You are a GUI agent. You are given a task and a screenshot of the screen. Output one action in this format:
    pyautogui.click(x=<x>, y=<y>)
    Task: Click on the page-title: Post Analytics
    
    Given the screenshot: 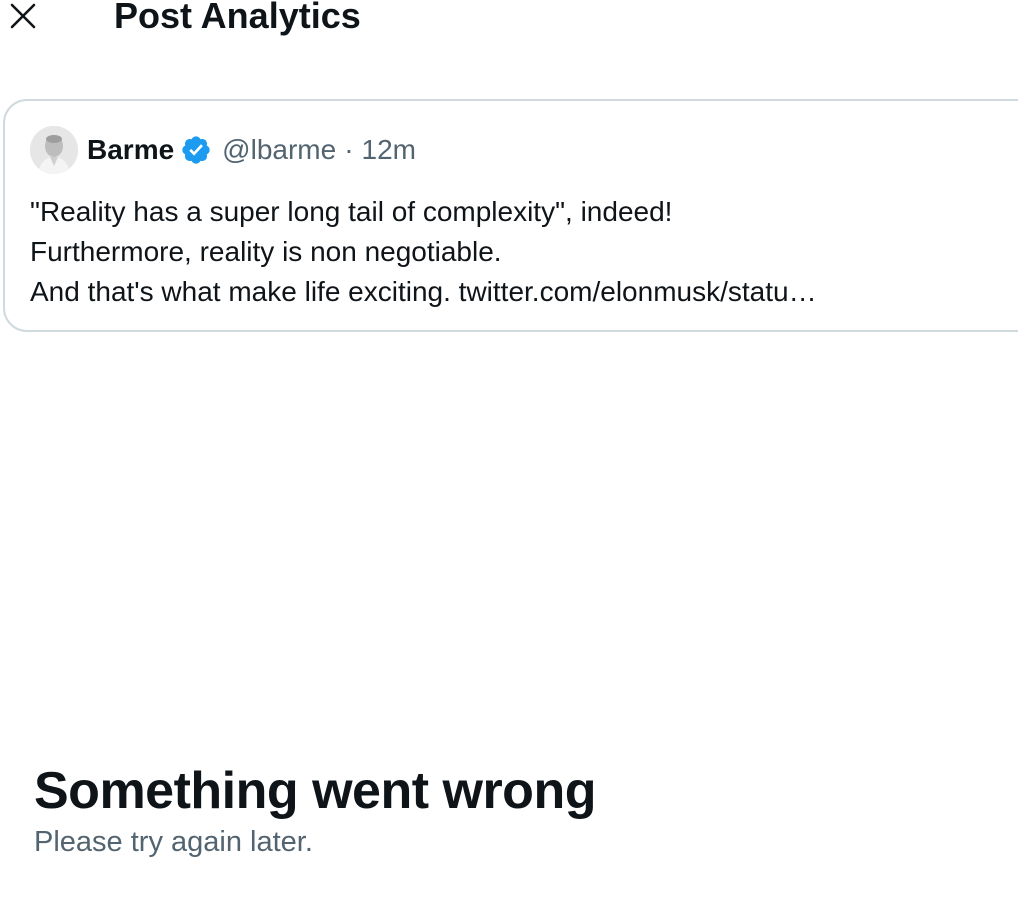 What is the action you would take?
    pyautogui.click(x=237, y=18)
    